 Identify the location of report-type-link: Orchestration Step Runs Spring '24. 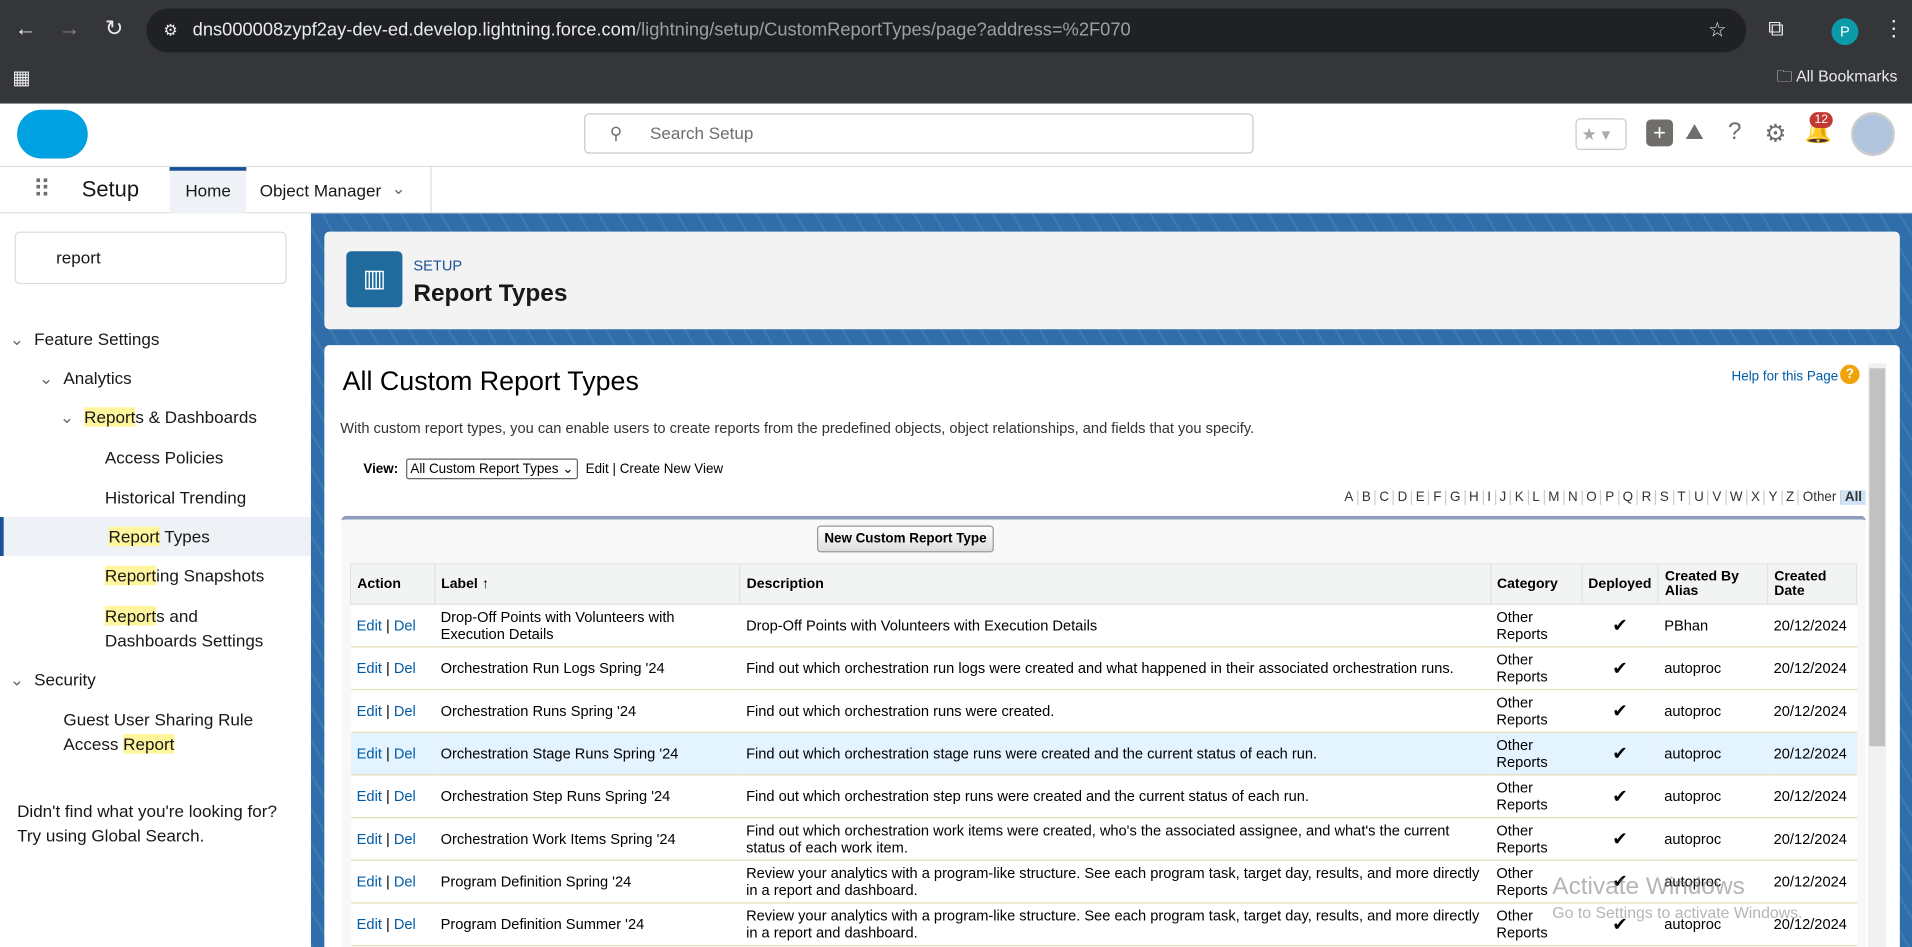
(556, 796).